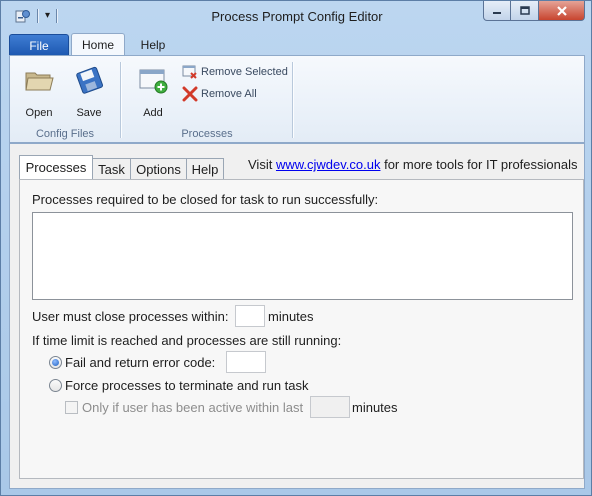 This screenshot has width=592, height=496. What do you see at coordinates (250, 316) in the screenshot?
I see `close-within-input` at bounding box center [250, 316].